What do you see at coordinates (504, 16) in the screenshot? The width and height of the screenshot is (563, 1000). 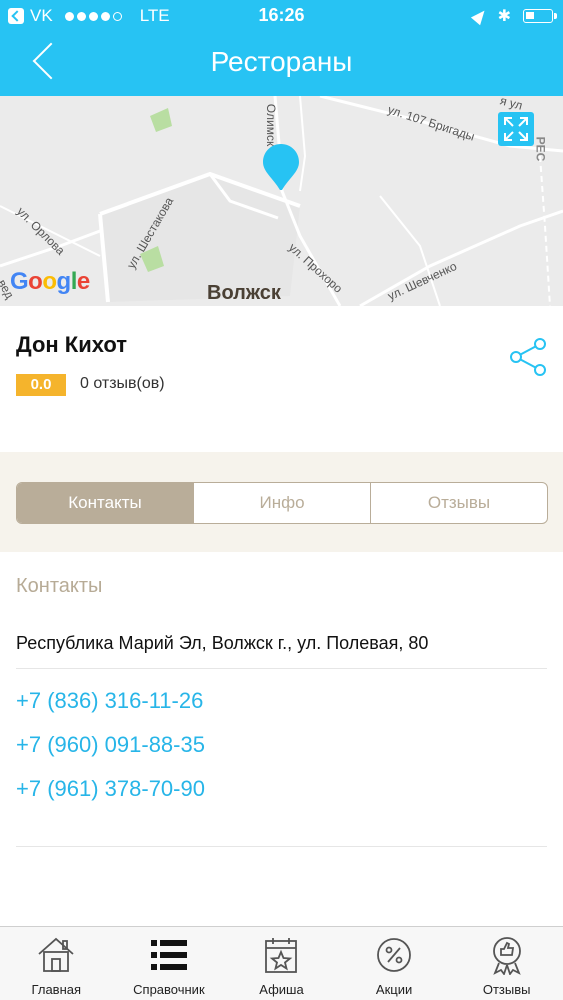 I see `bluetooth-icon: ✱` at bounding box center [504, 16].